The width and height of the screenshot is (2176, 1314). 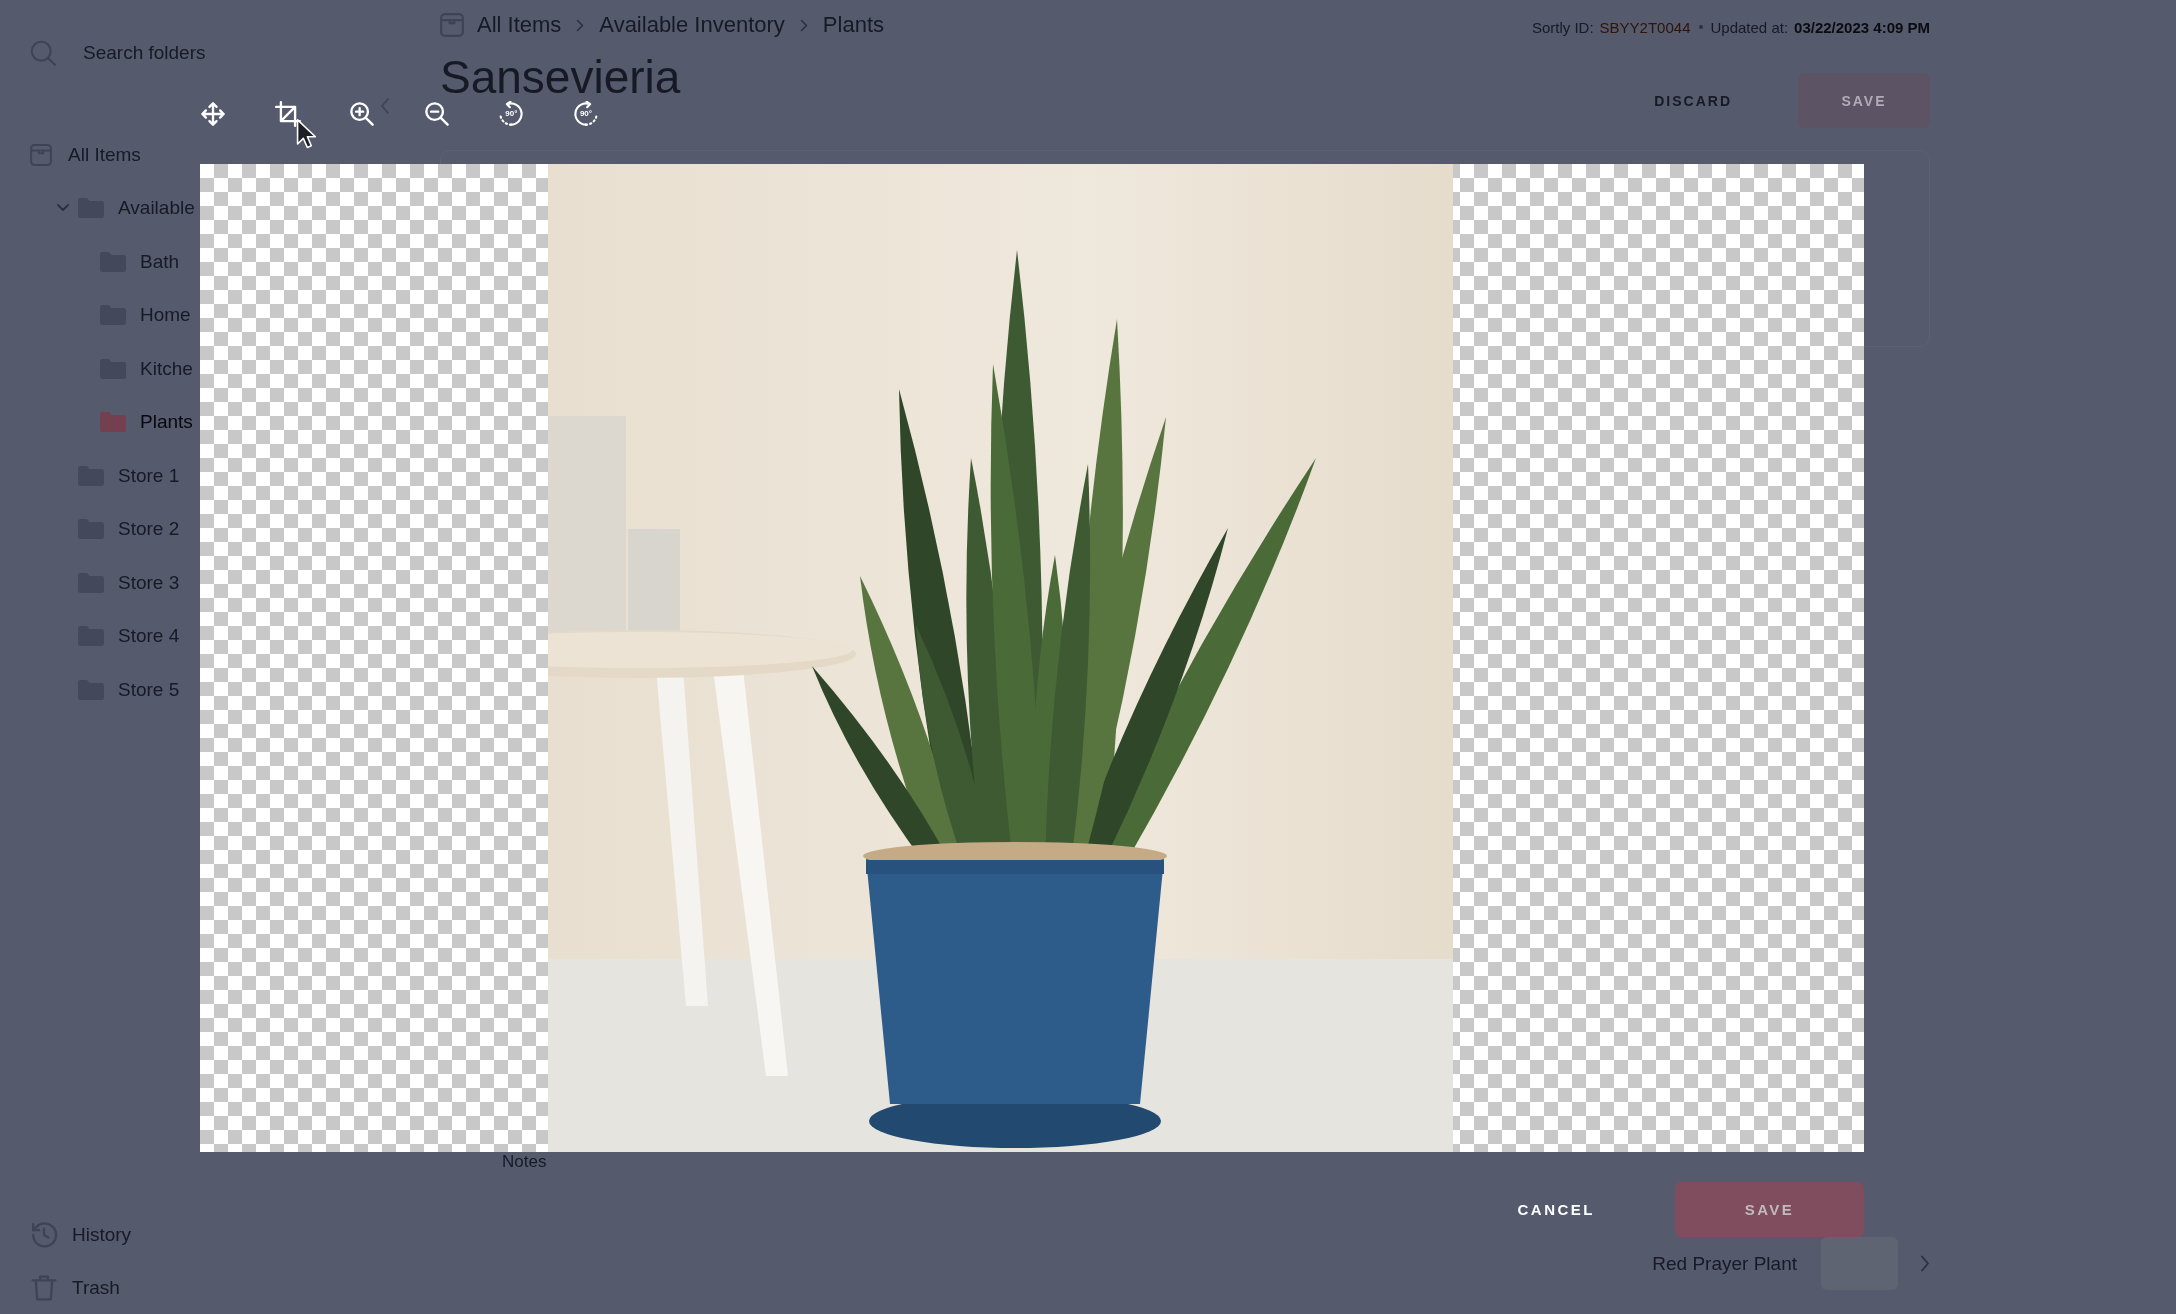 I want to click on sidebar-item: All Items, so click(x=85, y=155).